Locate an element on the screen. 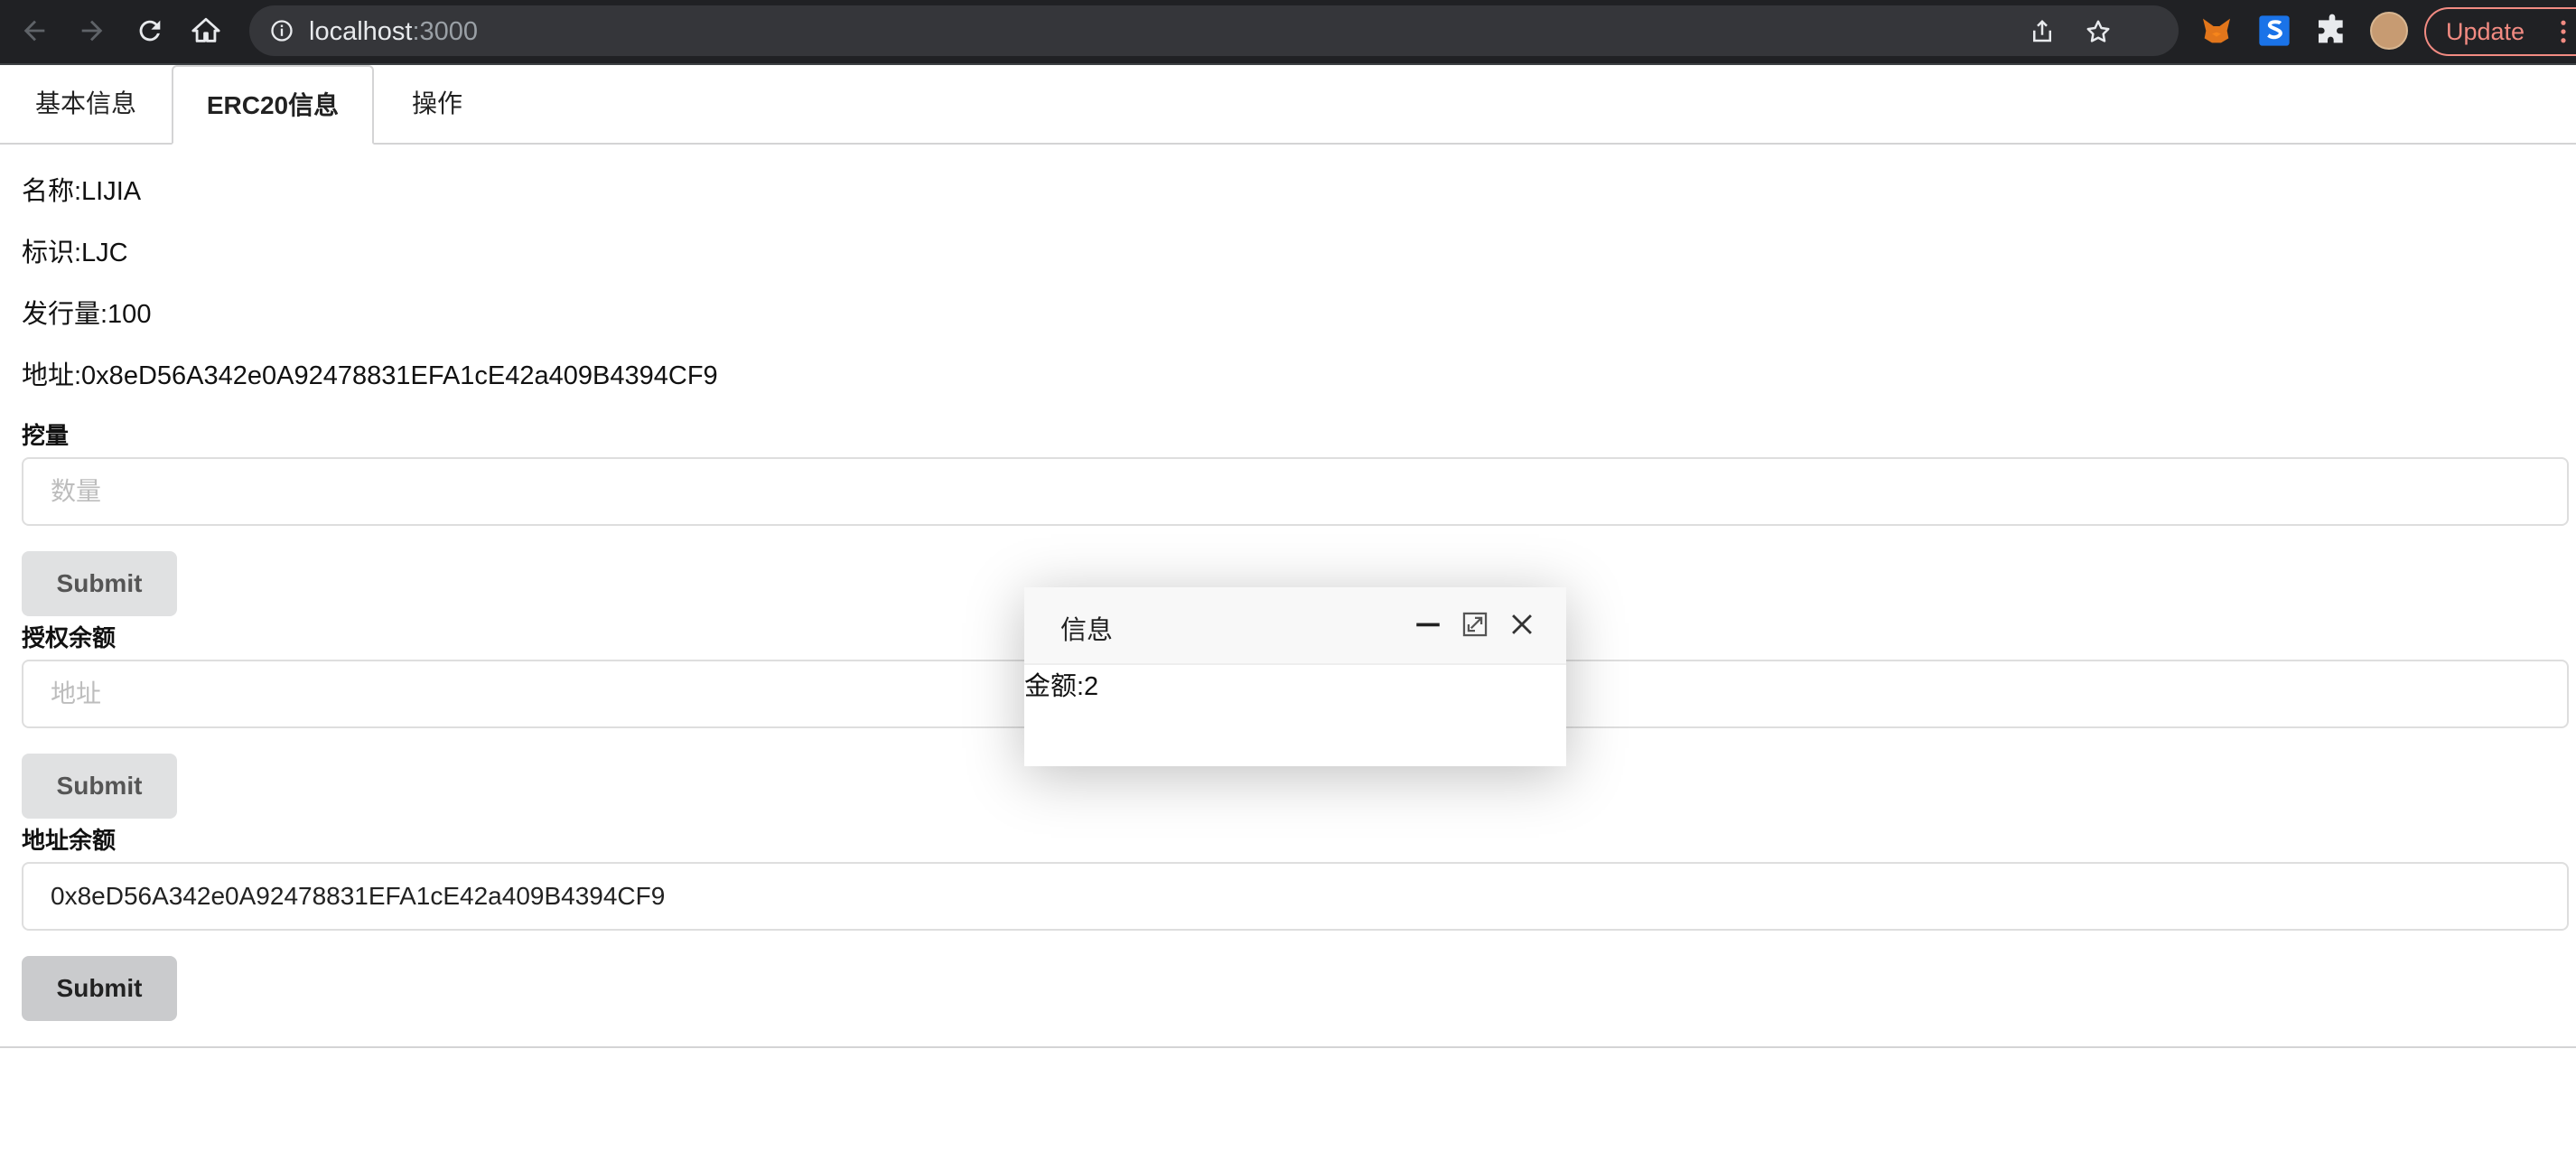 The width and height of the screenshot is (2576, 1171). more-menu-icon is located at coordinates (2564, 31).